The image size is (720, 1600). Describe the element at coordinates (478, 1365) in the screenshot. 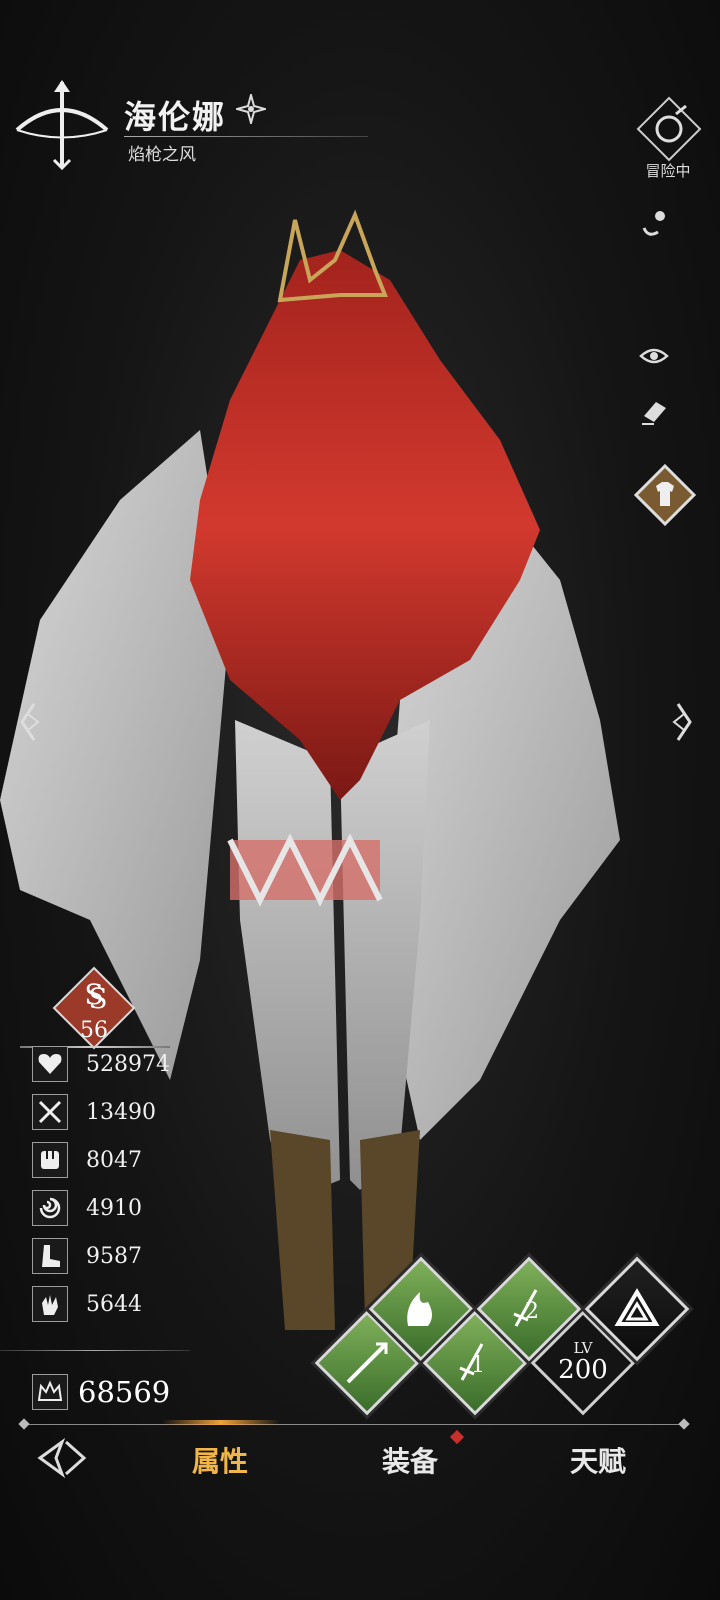

I see `skill-slot-number: 1` at that location.